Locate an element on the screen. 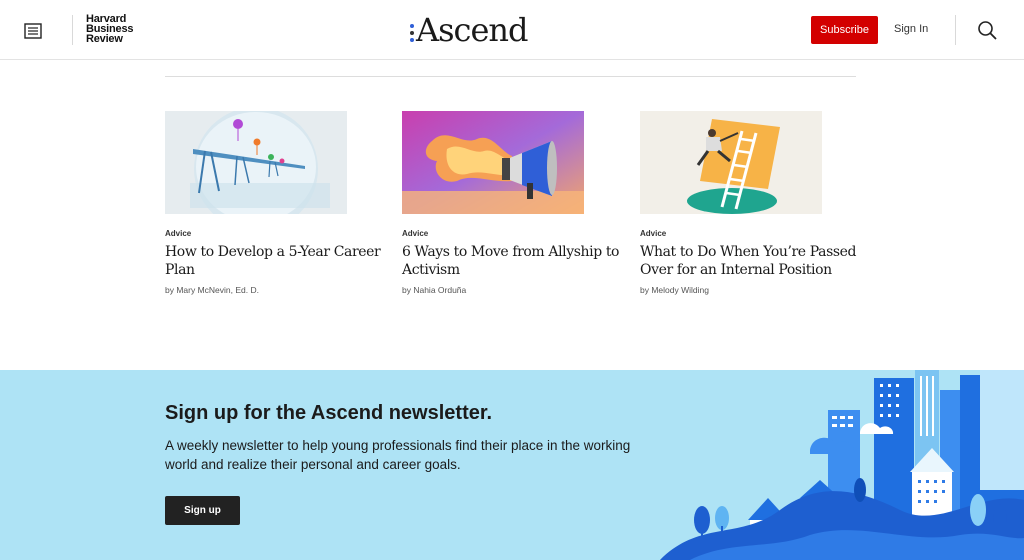  newsletter-signup-button: Sign up is located at coordinates (202, 510).